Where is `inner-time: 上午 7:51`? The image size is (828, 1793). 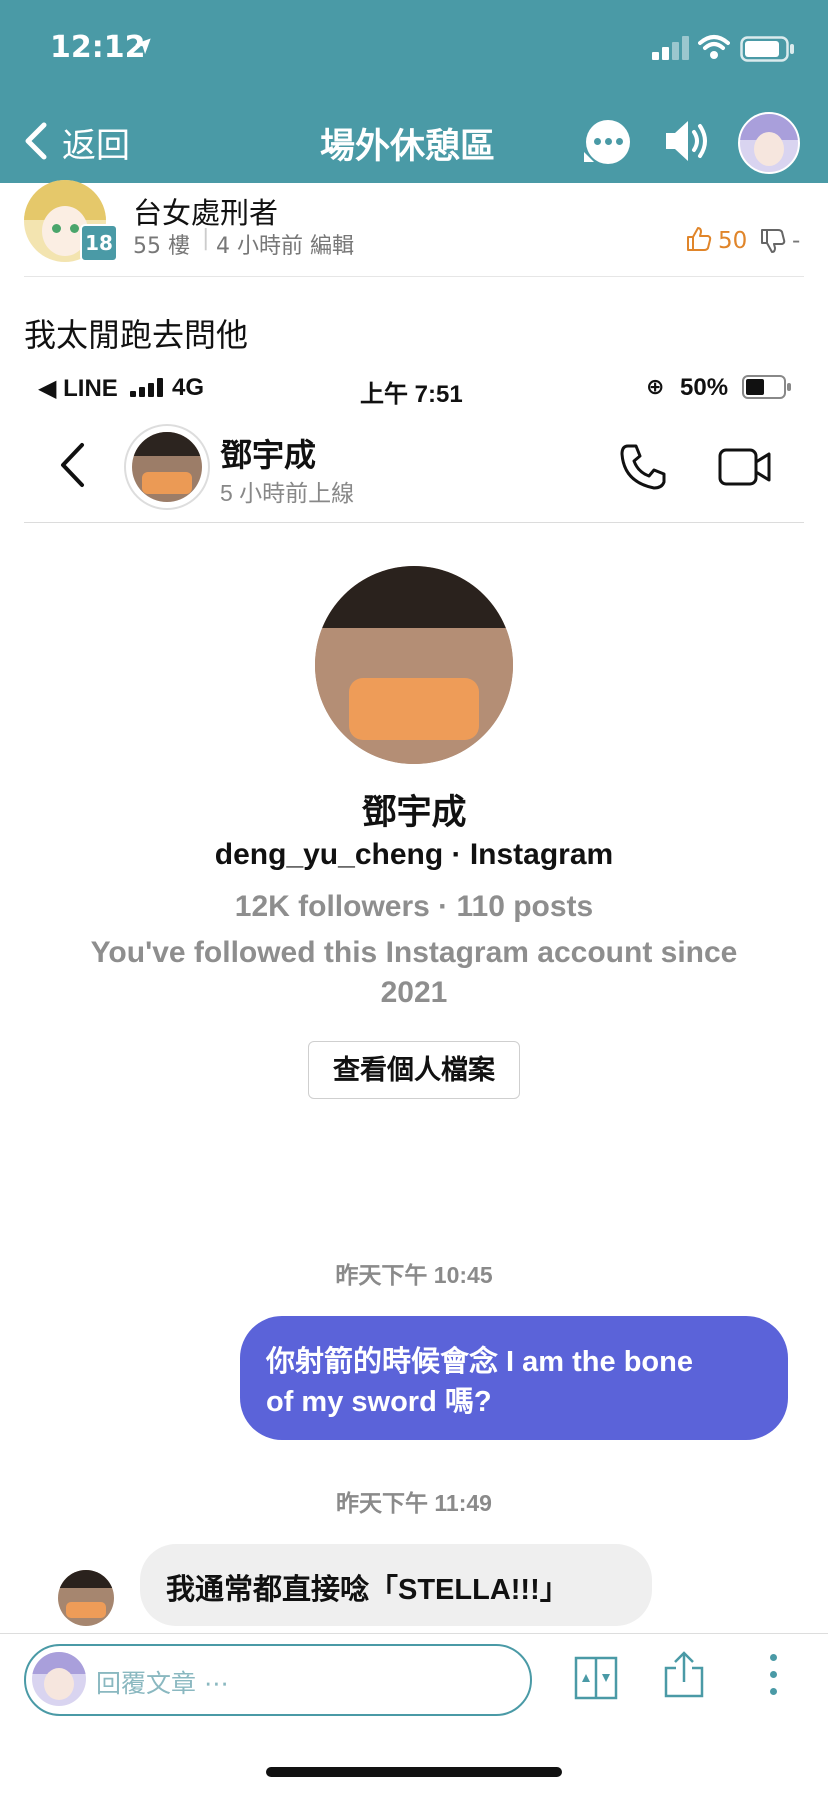
inner-time: 上午 7:51 is located at coordinates (411, 394).